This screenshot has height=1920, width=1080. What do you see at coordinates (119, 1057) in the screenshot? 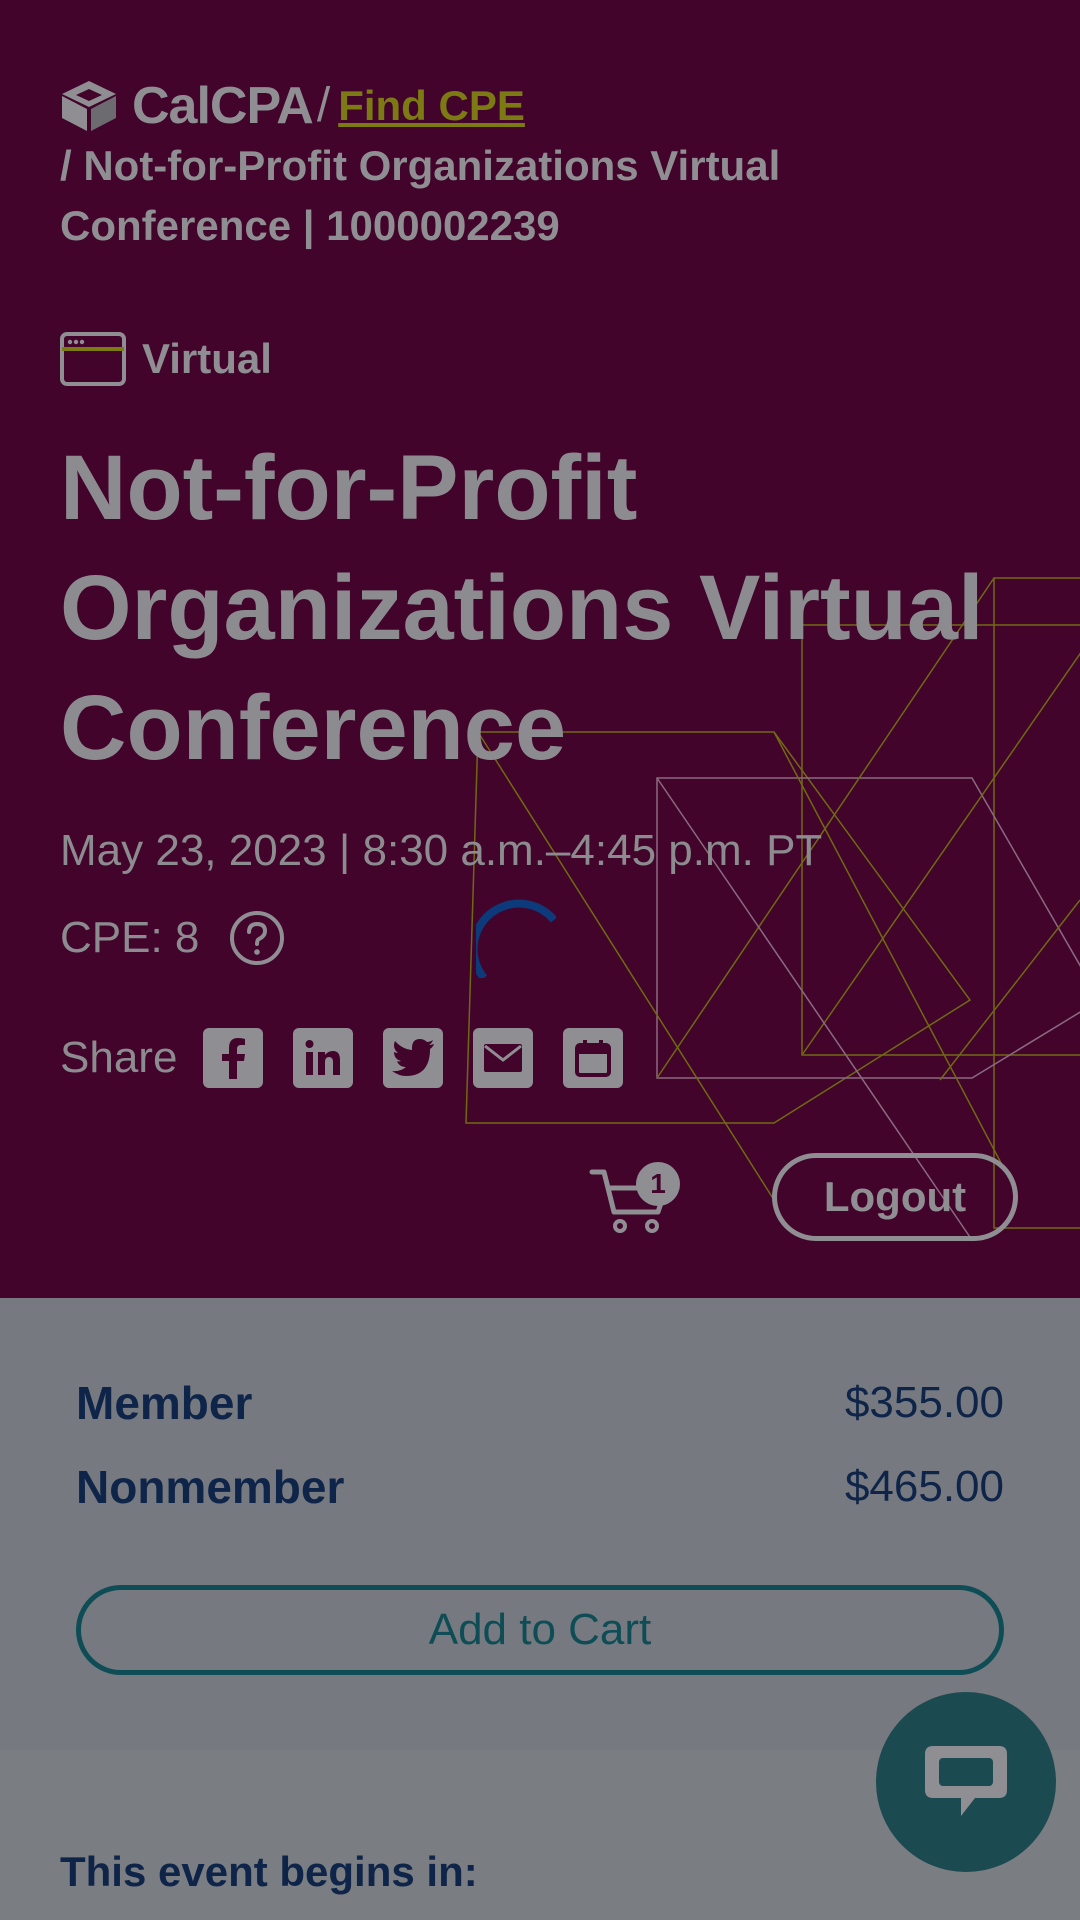
I see `share-label: Share` at bounding box center [119, 1057].